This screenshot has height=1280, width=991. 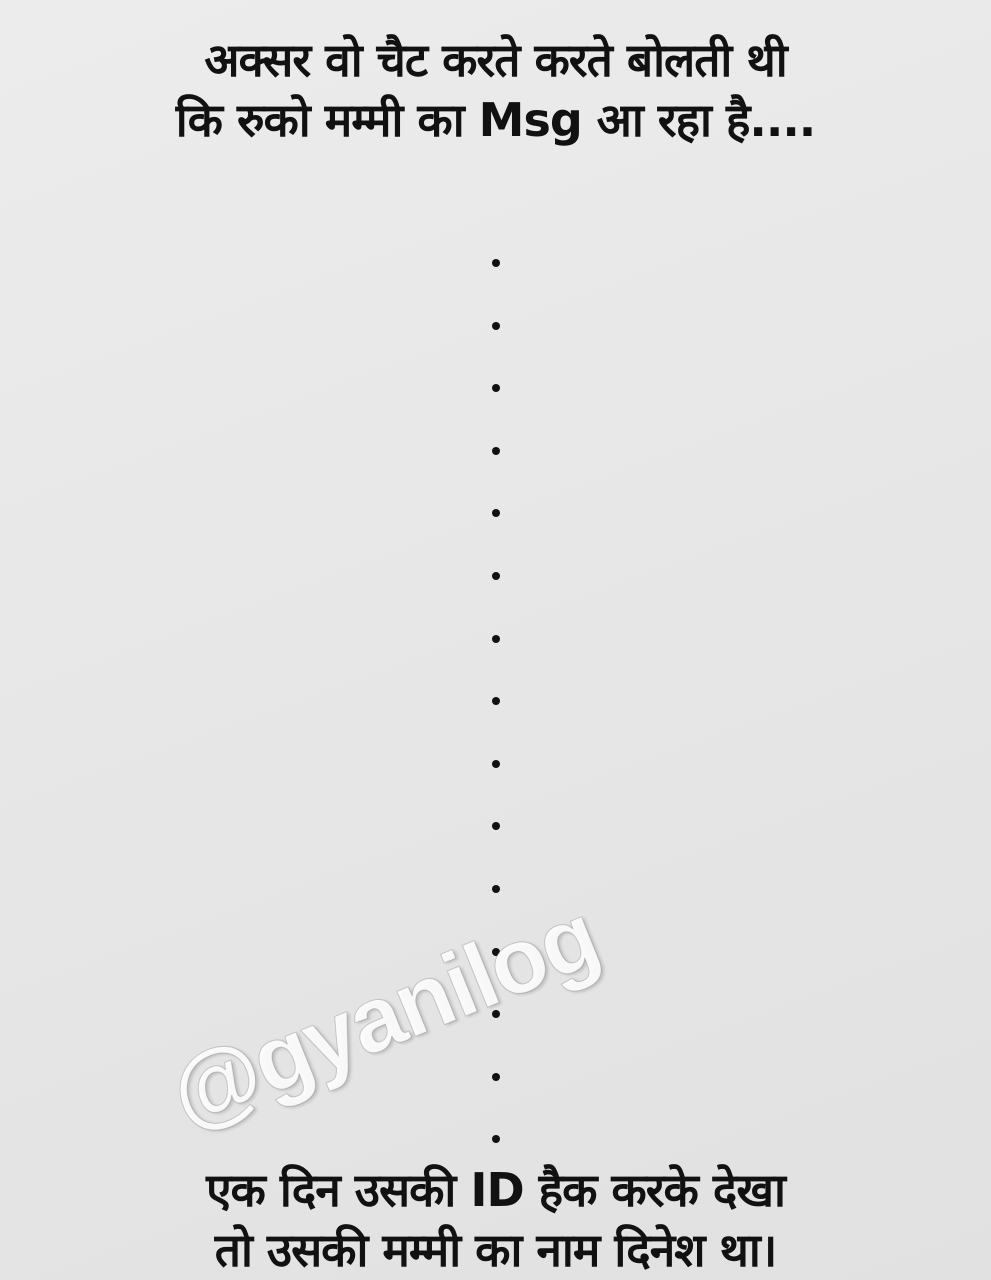 I want to click on top-caption-line-1: अक्सर वो चैट करते करते बोलती थी, so click(x=495, y=60).